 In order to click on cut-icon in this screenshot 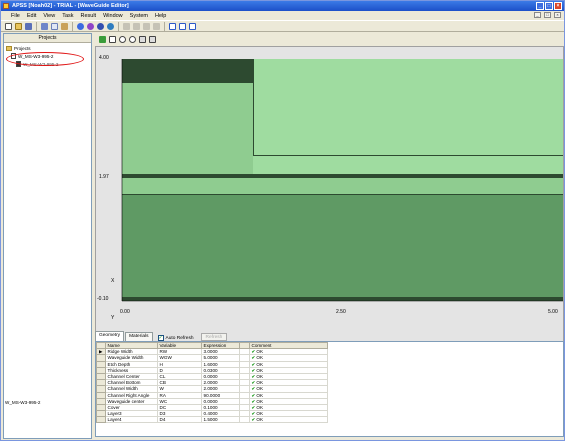, I will do `click(44, 26)`.